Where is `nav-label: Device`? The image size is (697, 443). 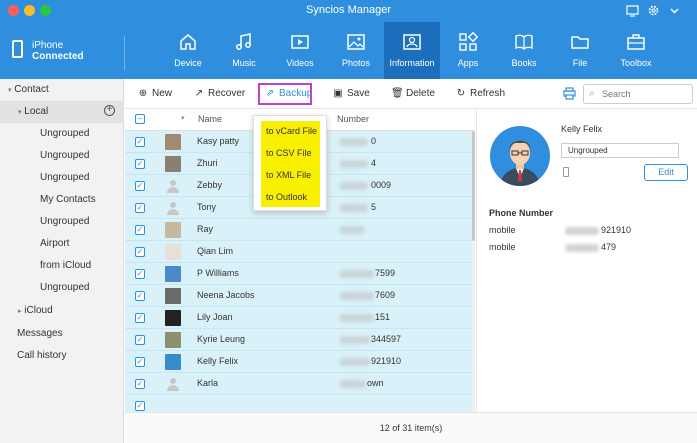 nav-label: Device is located at coordinates (188, 63).